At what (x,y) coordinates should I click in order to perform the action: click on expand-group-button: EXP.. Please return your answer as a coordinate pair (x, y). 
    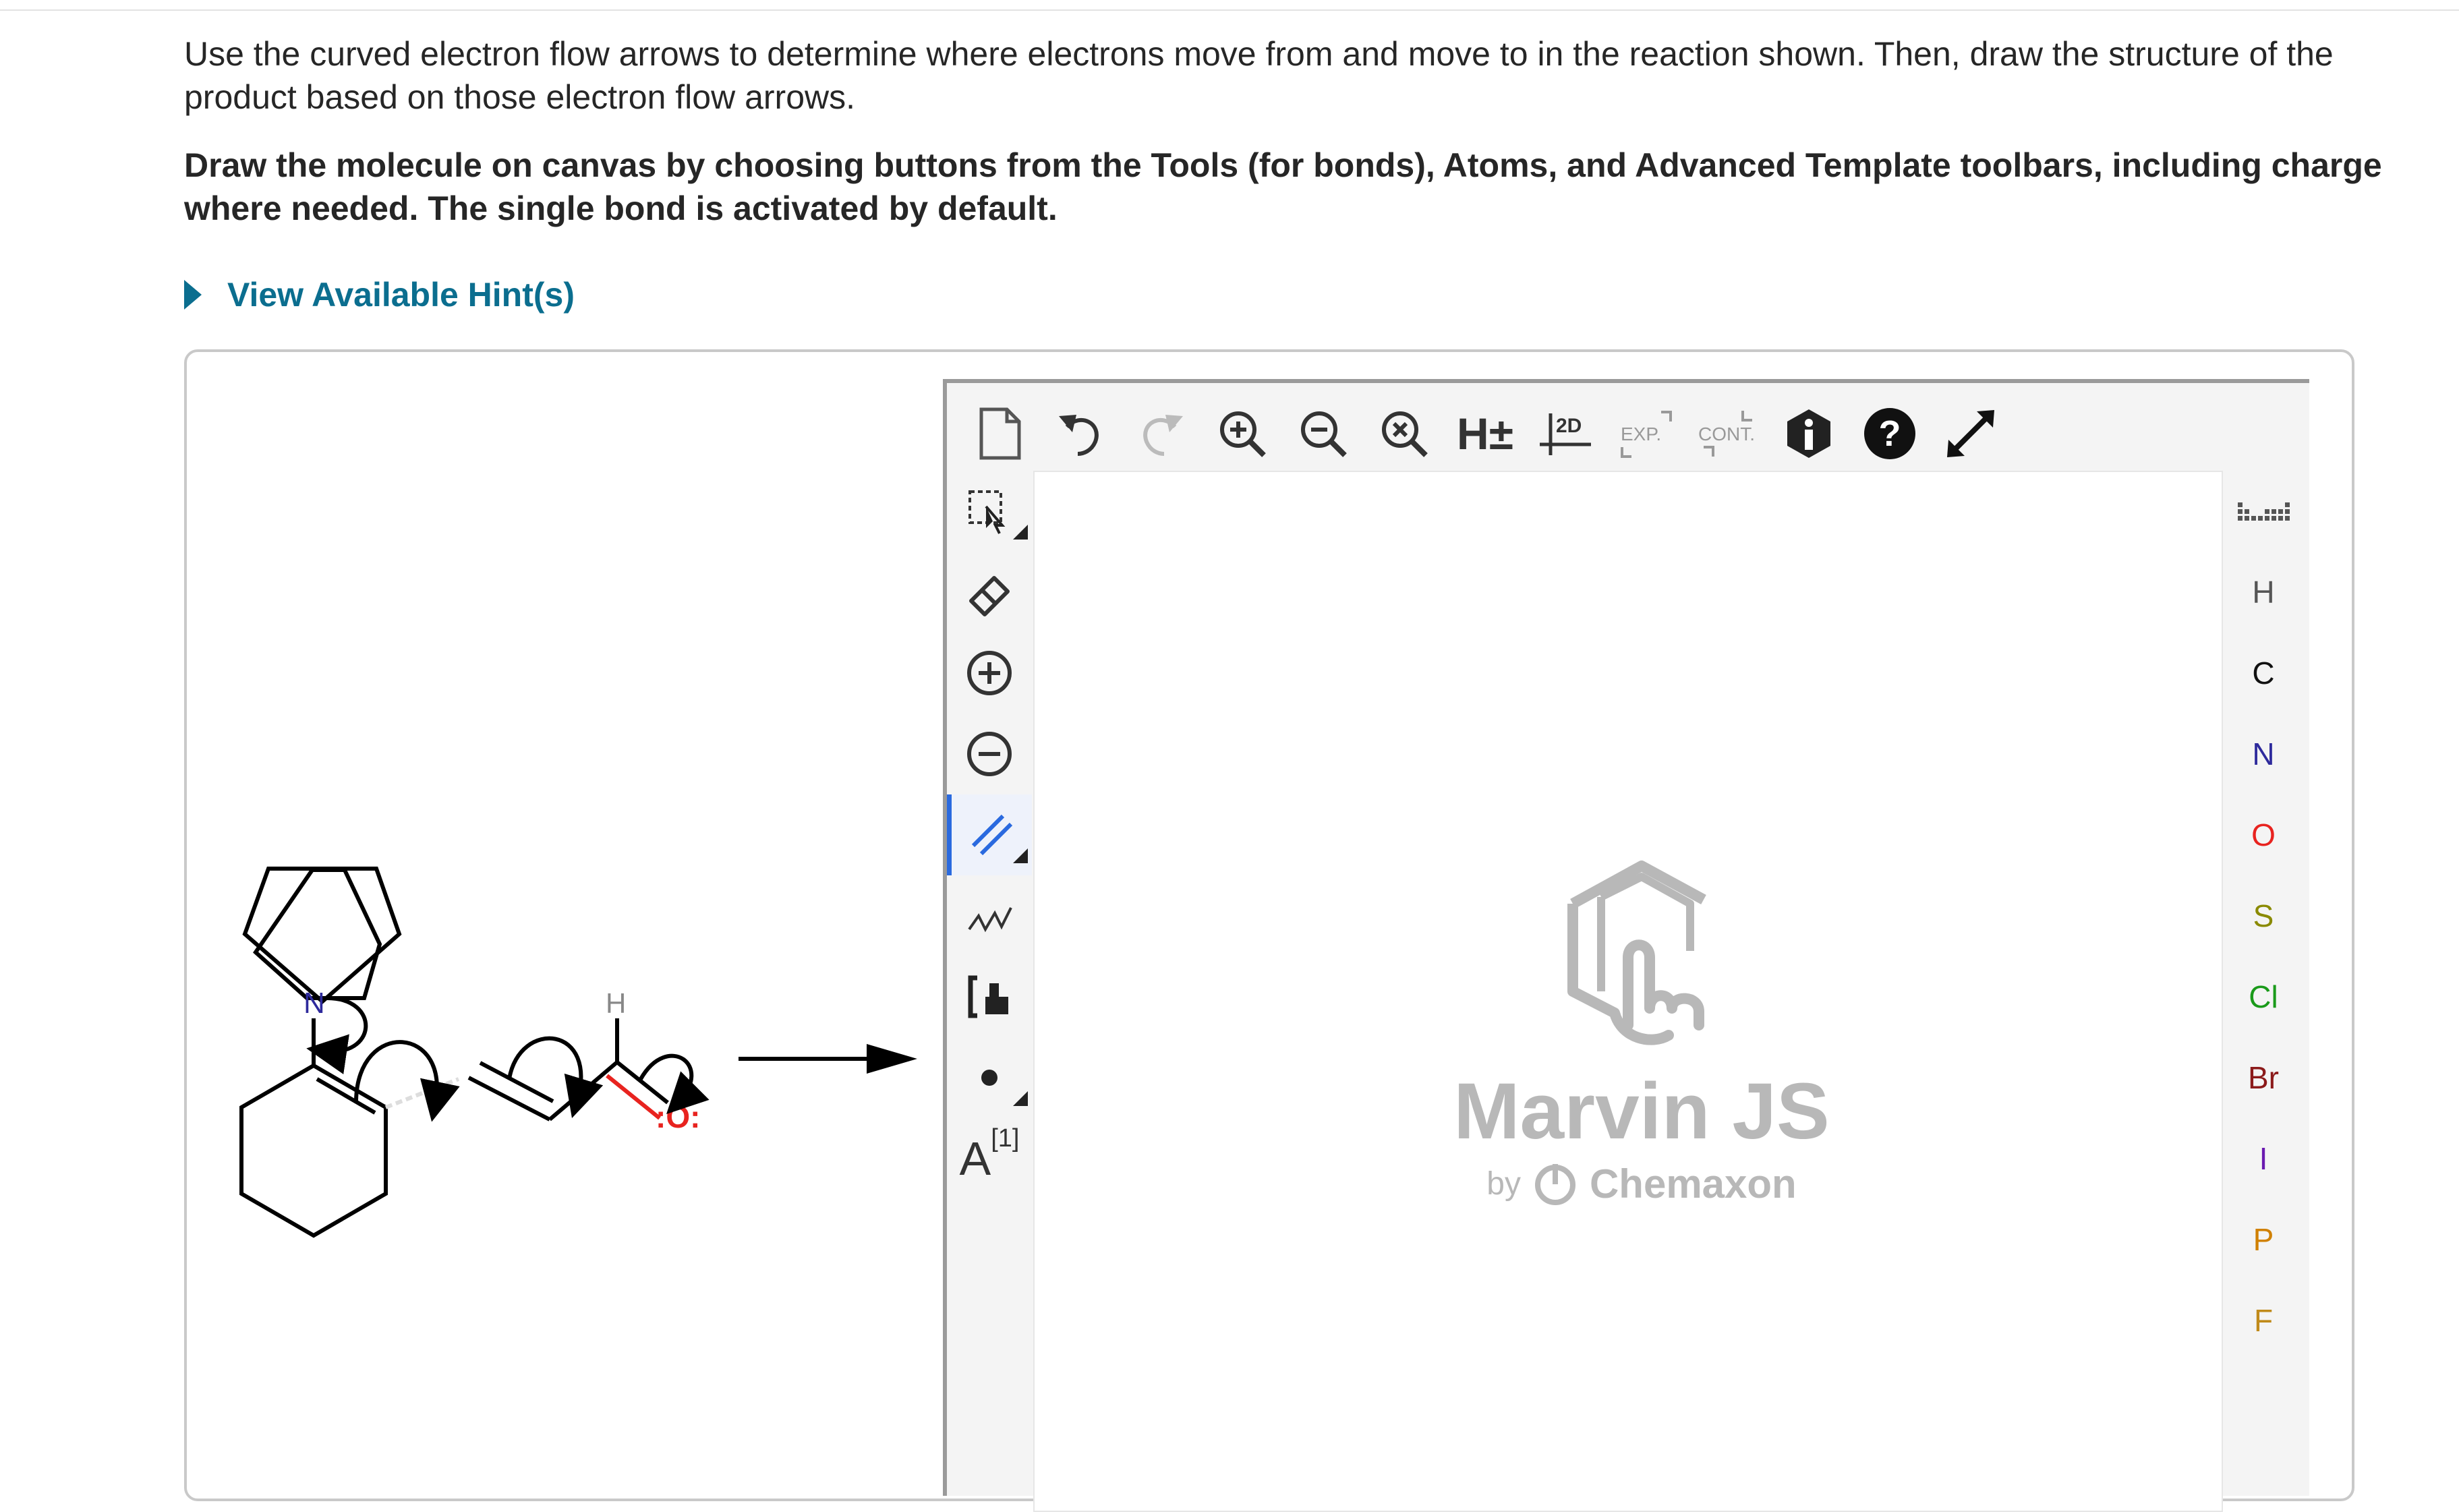
    Looking at the image, I should click on (1647, 434).